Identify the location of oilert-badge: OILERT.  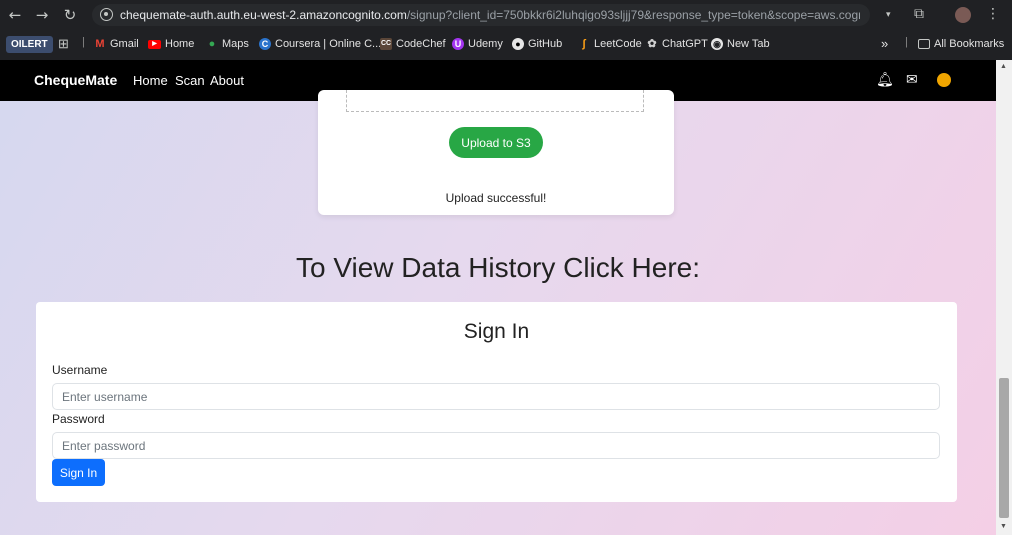
(29, 44).